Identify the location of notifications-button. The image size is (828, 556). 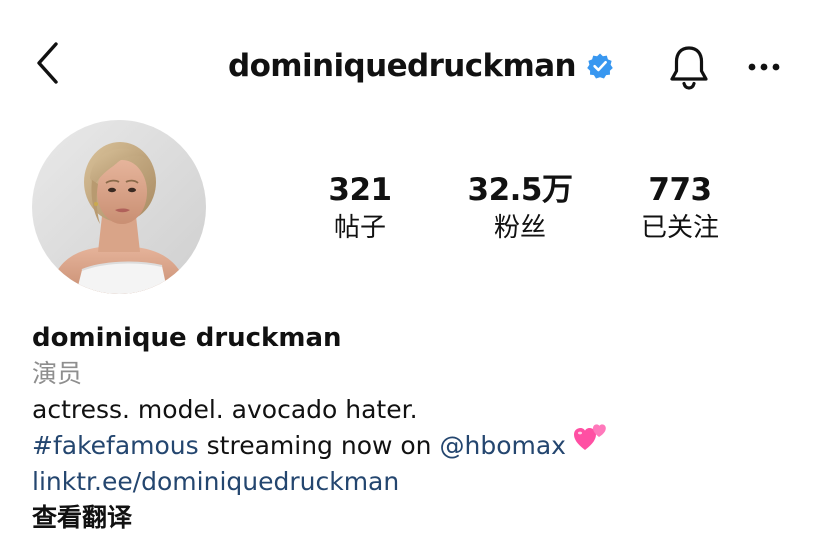
(689, 67).